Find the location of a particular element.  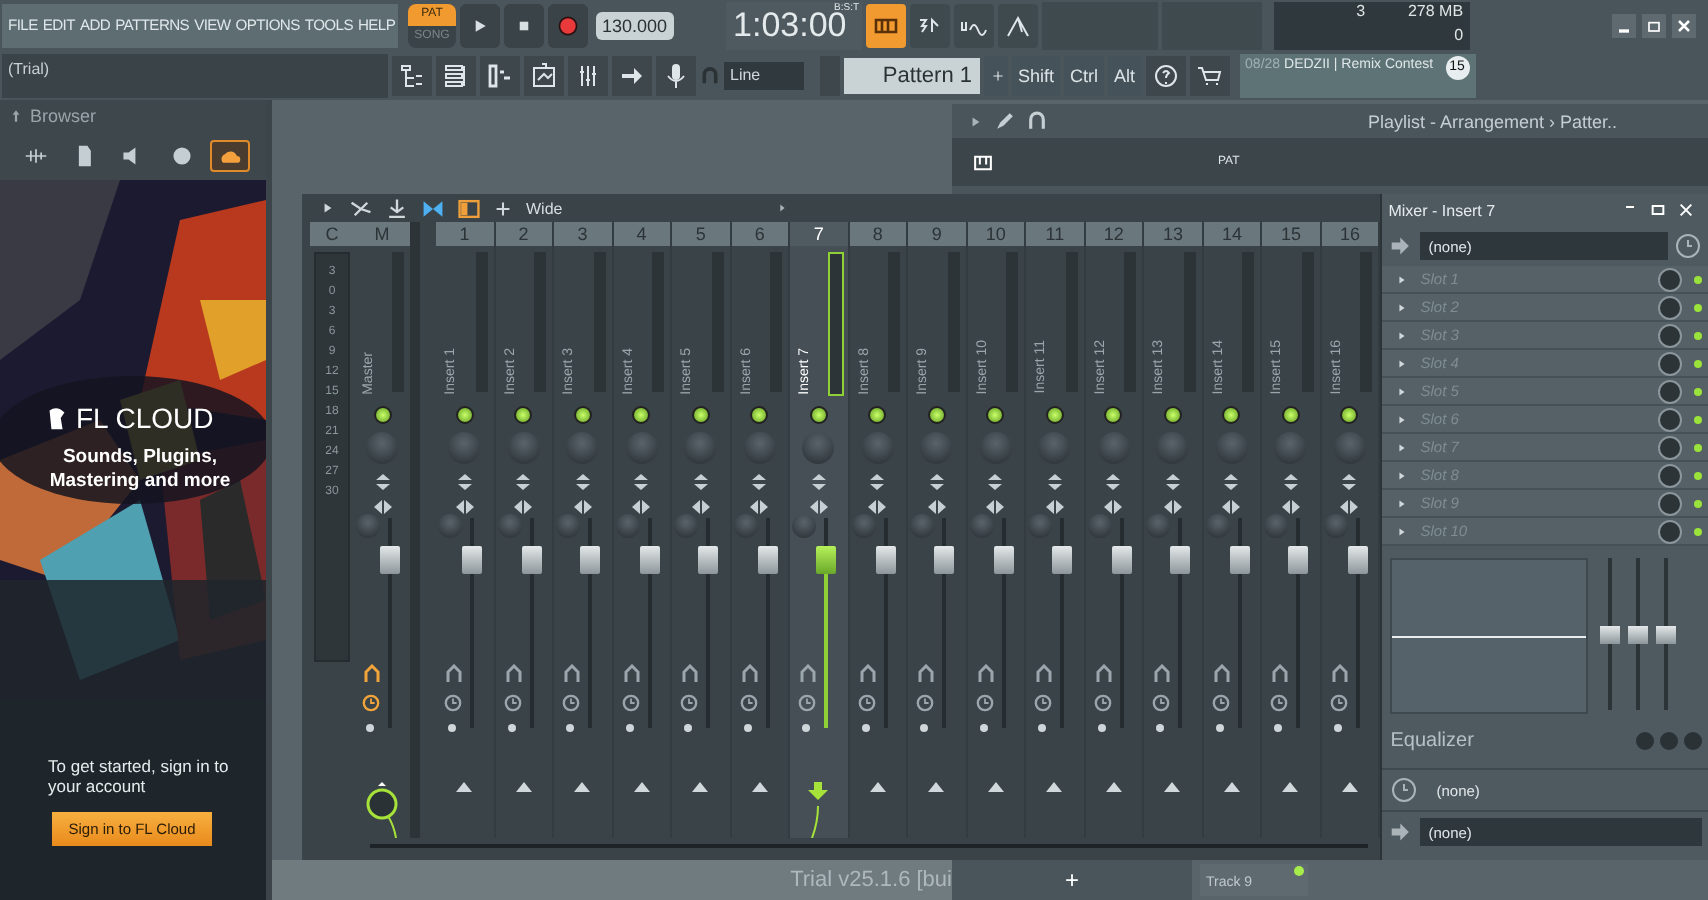

plus-icon is located at coordinates (503, 208).